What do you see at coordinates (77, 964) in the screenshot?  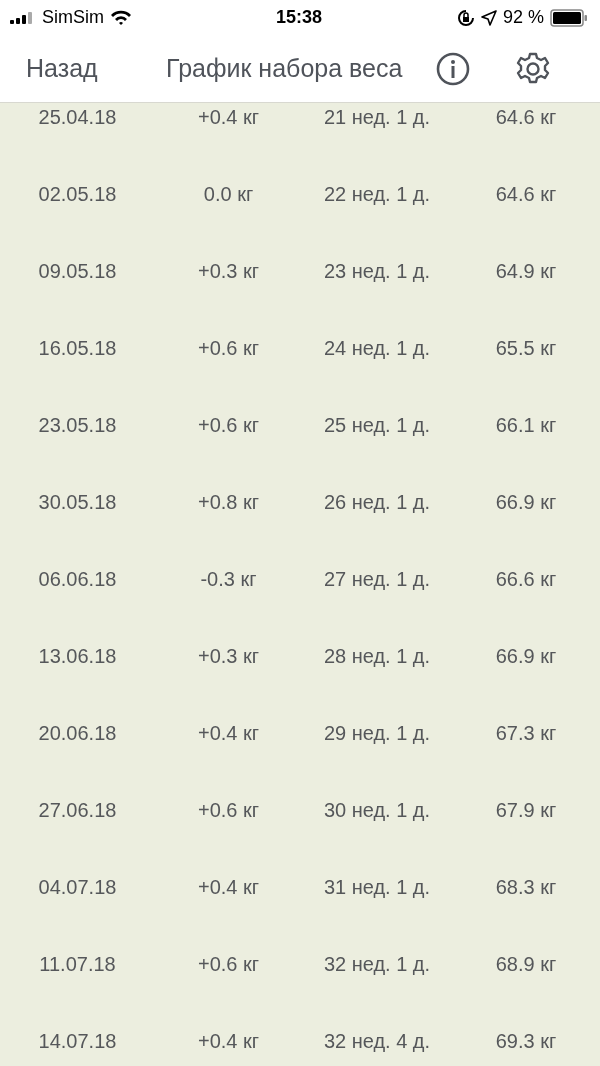 I see `date-cell: 11.07.18` at bounding box center [77, 964].